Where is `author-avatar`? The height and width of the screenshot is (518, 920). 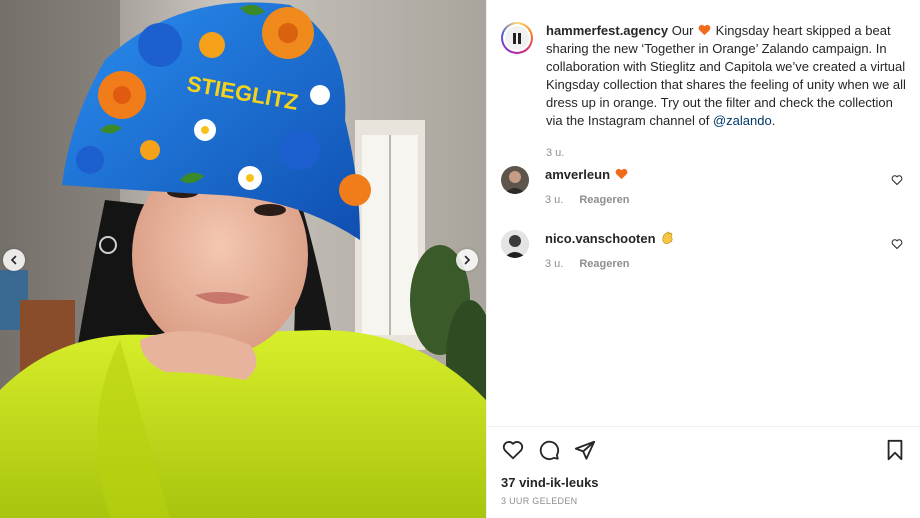 author-avatar is located at coordinates (517, 38).